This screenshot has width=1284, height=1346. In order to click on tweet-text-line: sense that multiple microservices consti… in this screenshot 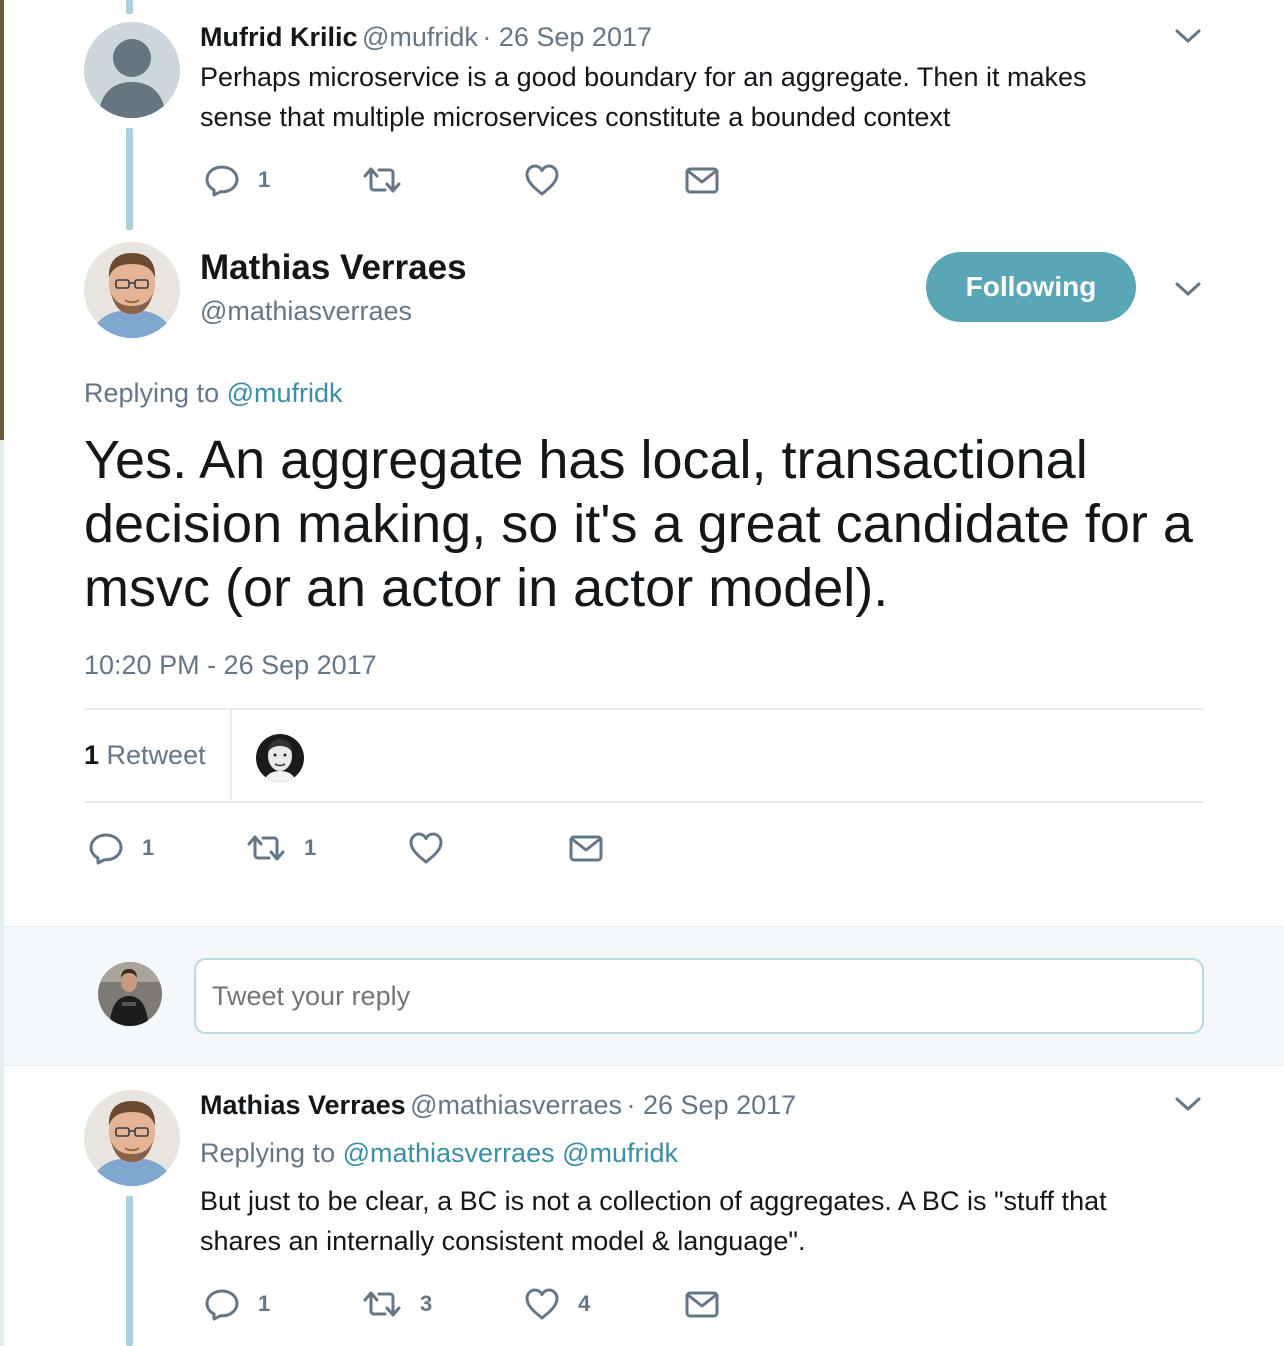, I will do `click(575, 117)`.